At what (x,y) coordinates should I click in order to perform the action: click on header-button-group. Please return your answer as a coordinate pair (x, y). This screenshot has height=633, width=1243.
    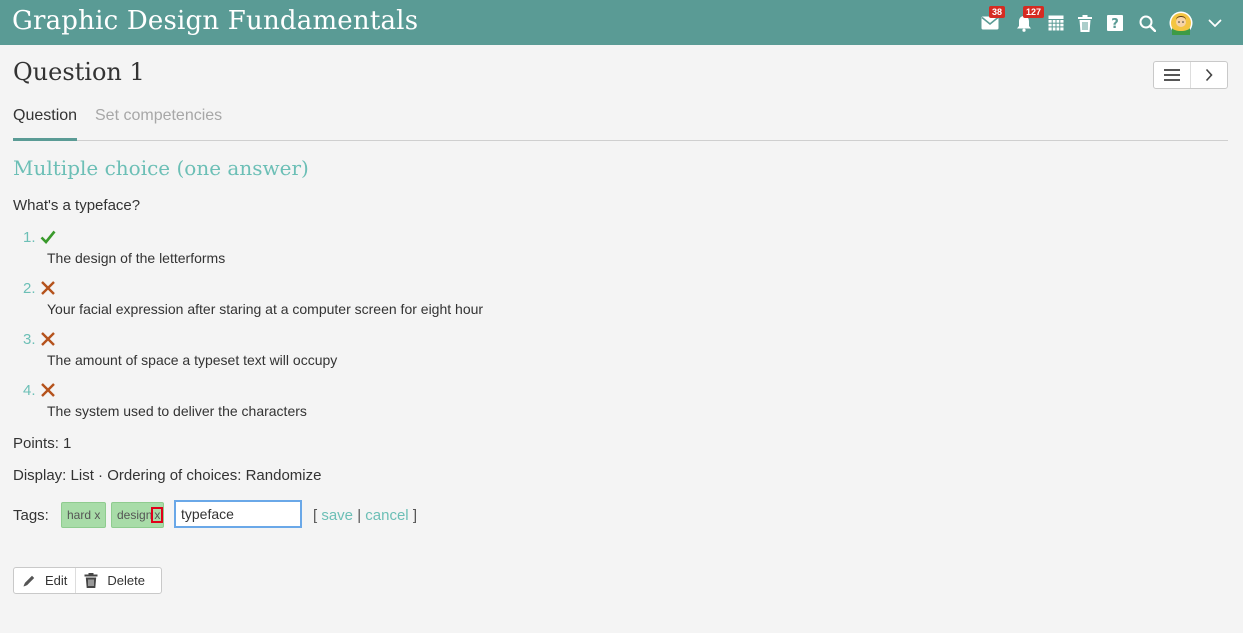
    Looking at the image, I should click on (1190, 75).